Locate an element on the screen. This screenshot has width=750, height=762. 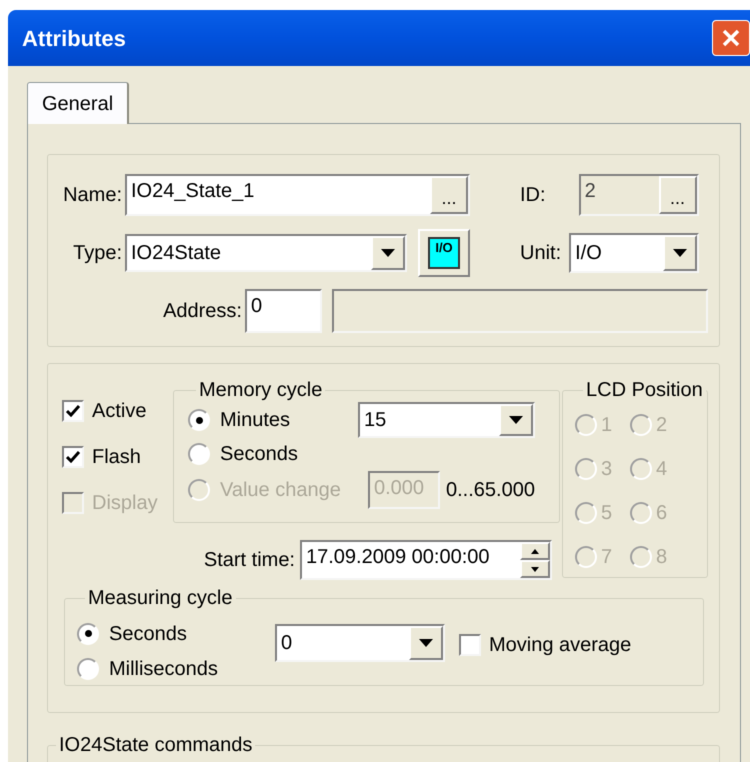
down-arrow-icon is located at coordinates (535, 569).